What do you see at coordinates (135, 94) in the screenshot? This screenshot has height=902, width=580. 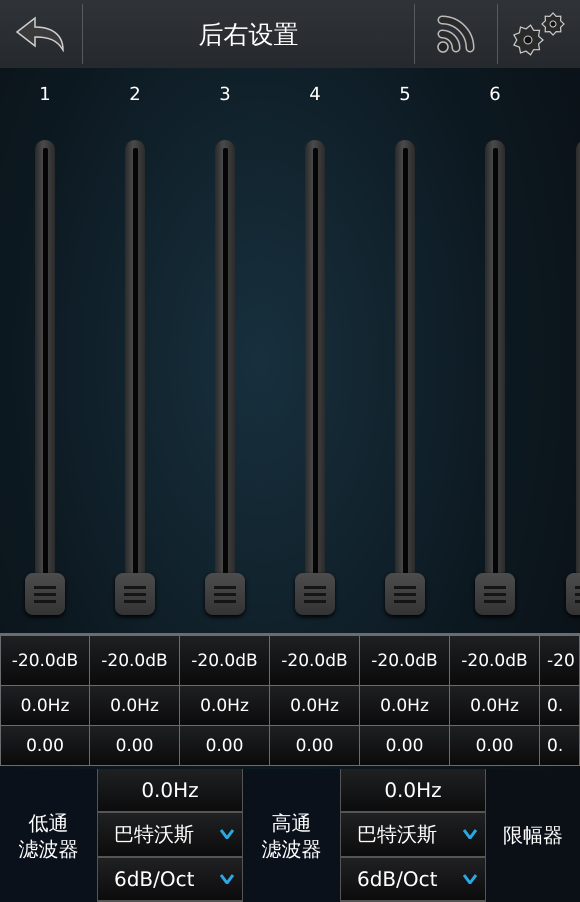 I see `channel-number: 2` at bounding box center [135, 94].